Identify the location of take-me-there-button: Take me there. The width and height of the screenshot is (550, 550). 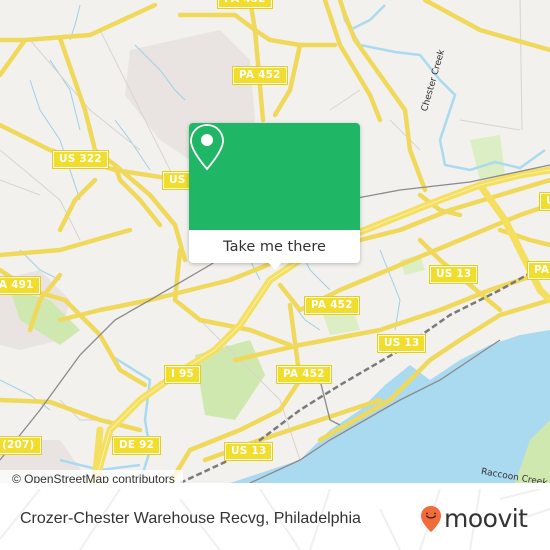
(274, 246).